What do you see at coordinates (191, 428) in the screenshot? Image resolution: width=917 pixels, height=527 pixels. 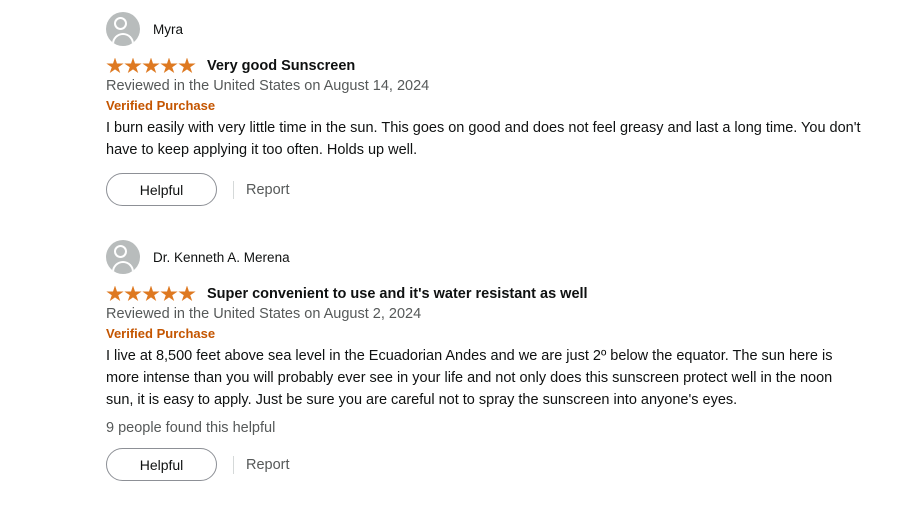 I see `helpful-count: 9 people found this helpful` at bounding box center [191, 428].